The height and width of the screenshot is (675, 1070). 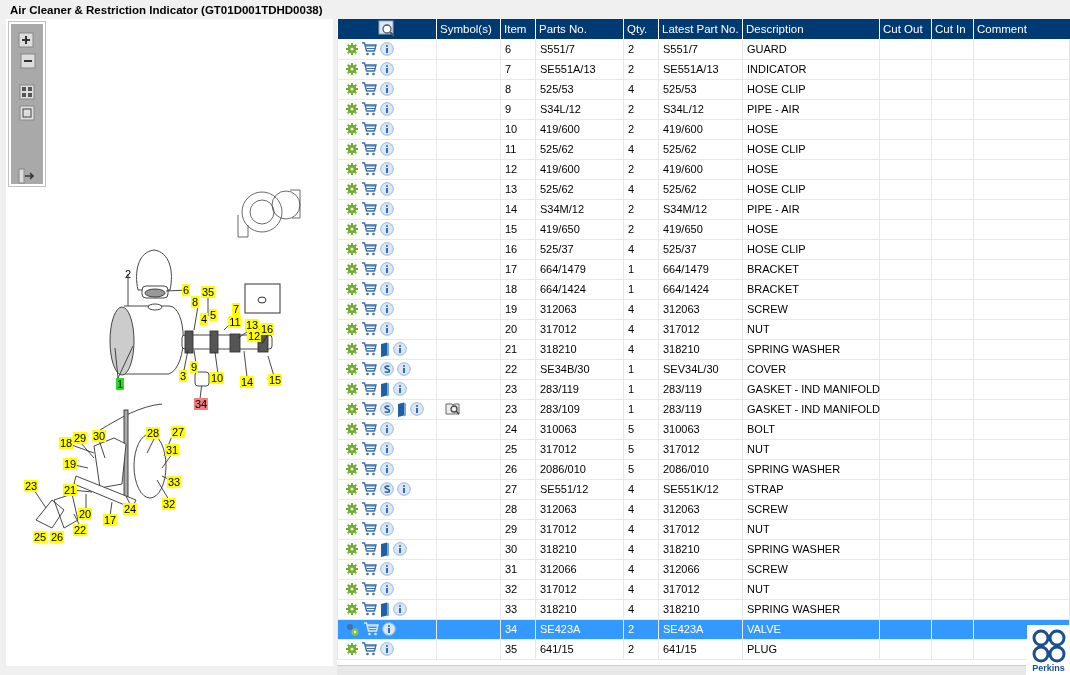 What do you see at coordinates (235, 322) in the screenshot?
I see `callout-label: 11` at bounding box center [235, 322].